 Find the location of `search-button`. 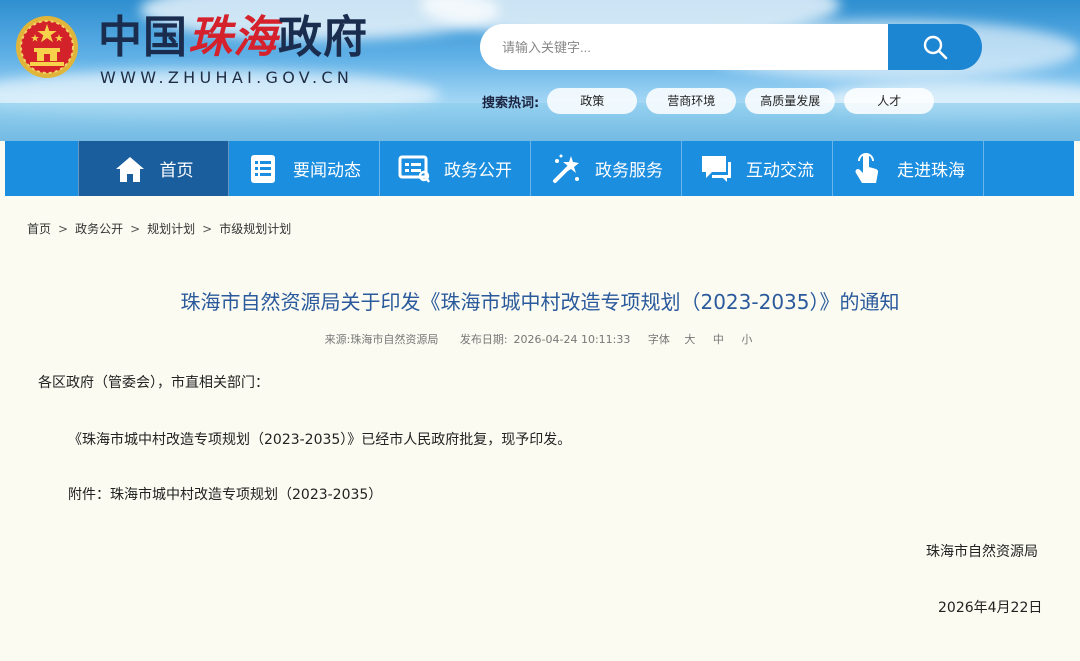

search-button is located at coordinates (935, 47).